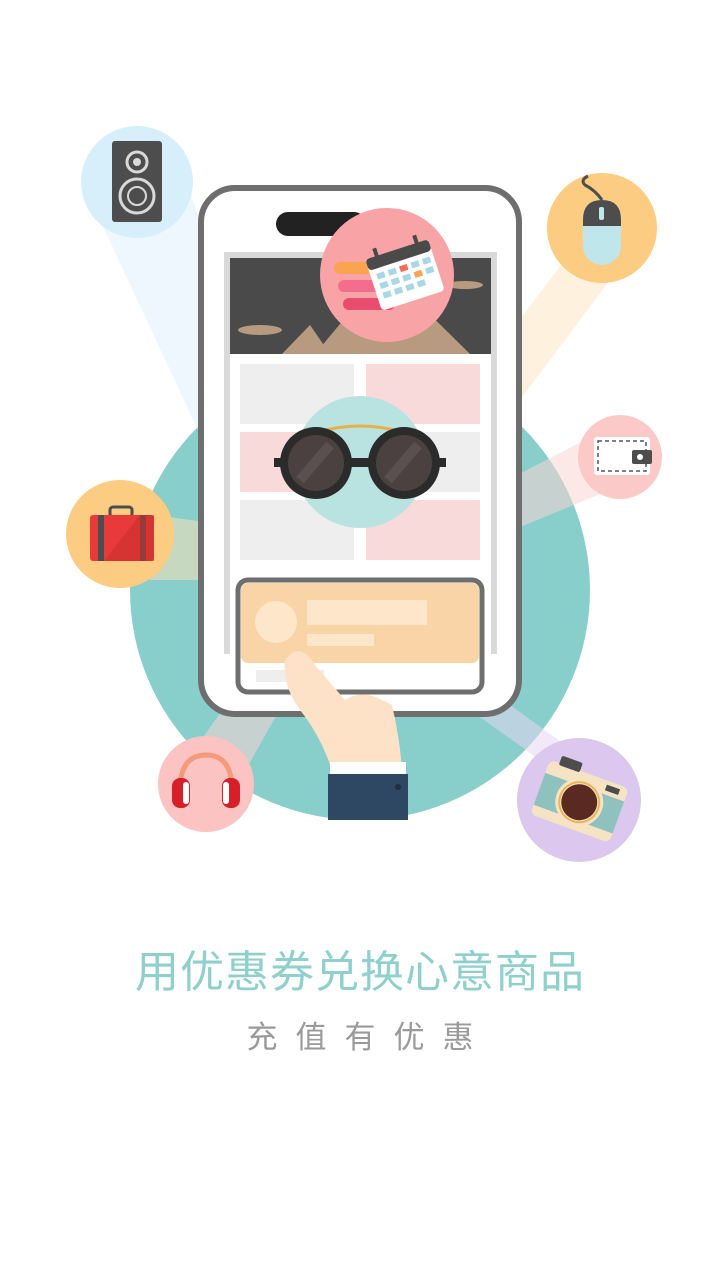 This screenshot has width=720, height=1280. Describe the element at coordinates (120, 534) in the screenshot. I see `suitcase-icon` at that location.